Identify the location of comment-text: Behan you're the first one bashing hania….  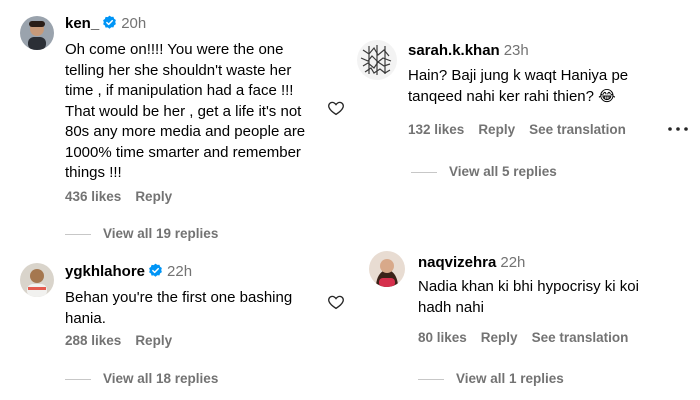
(205, 308).